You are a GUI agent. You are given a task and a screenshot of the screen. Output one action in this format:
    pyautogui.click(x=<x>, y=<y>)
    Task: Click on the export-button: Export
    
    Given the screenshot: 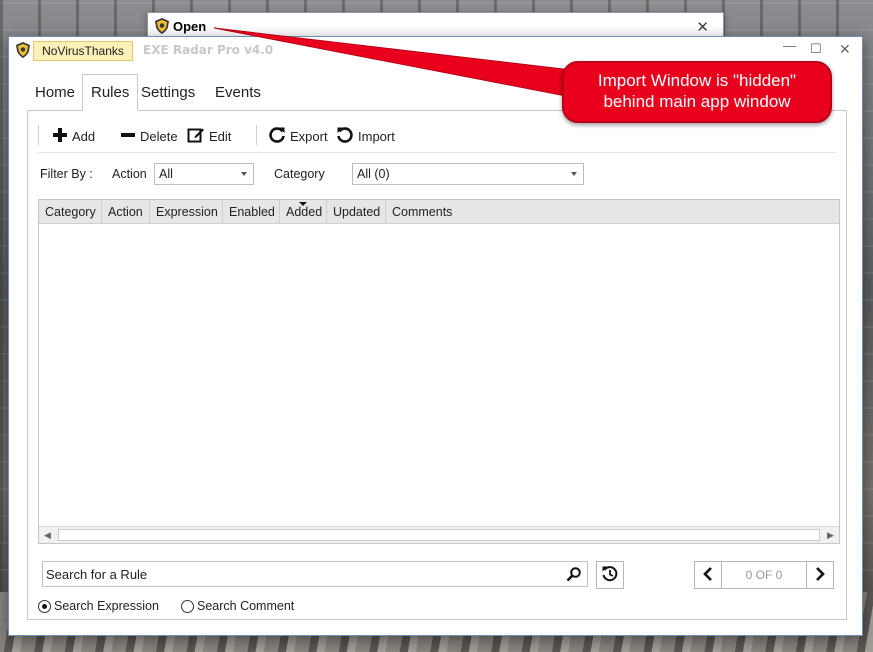 What is the action you would take?
    pyautogui.click(x=298, y=136)
    